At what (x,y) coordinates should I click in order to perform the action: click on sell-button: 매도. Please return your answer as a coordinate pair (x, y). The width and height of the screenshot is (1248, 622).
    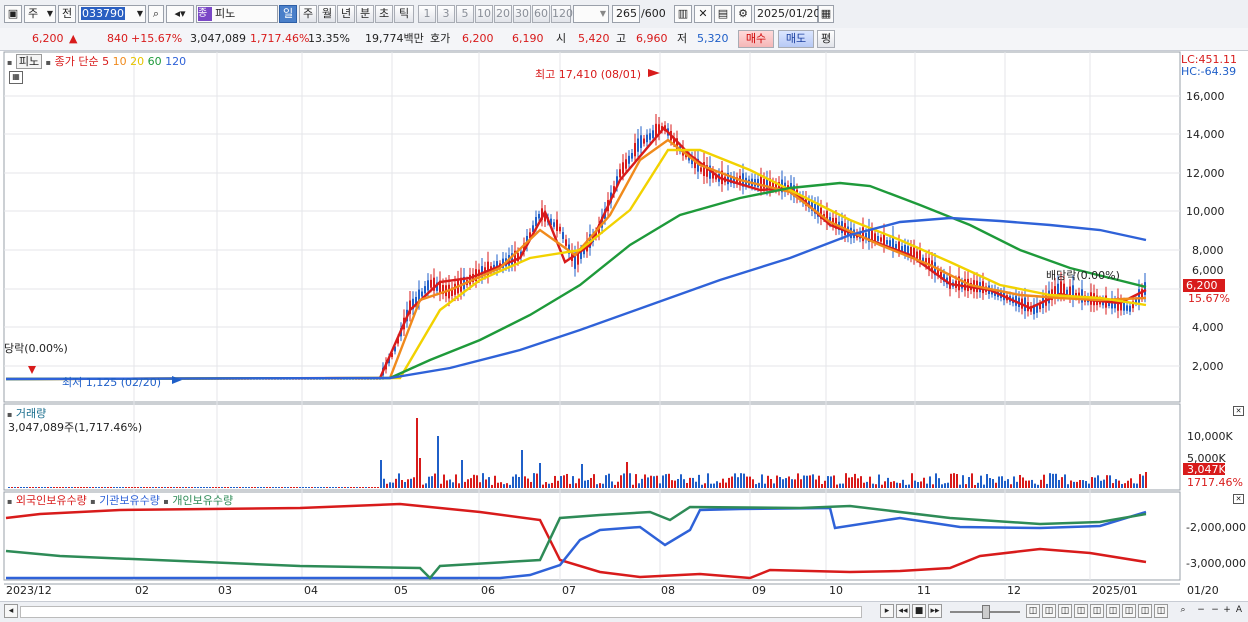
    Looking at the image, I should click on (796, 39).